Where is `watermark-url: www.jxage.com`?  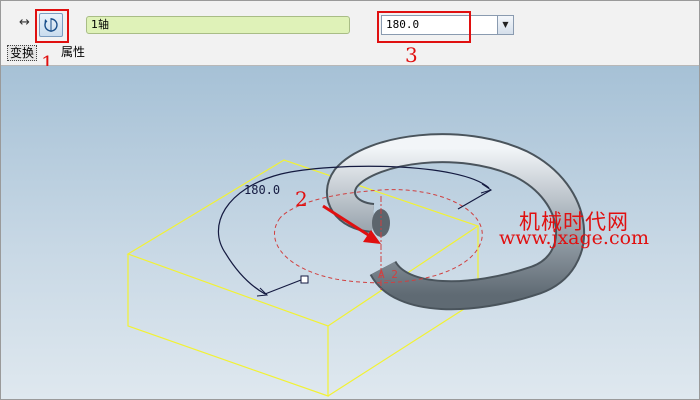
watermark-url: www.jxage.com is located at coordinates (574, 238).